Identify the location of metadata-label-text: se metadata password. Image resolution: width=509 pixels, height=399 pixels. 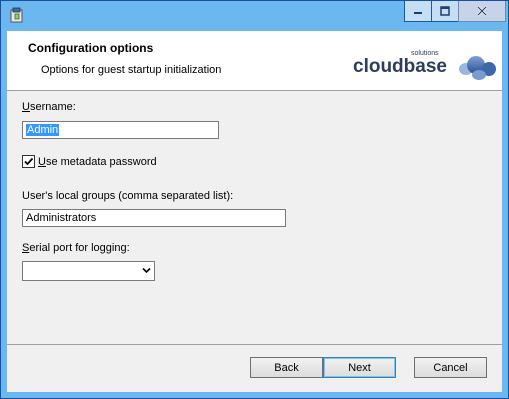
(101, 162).